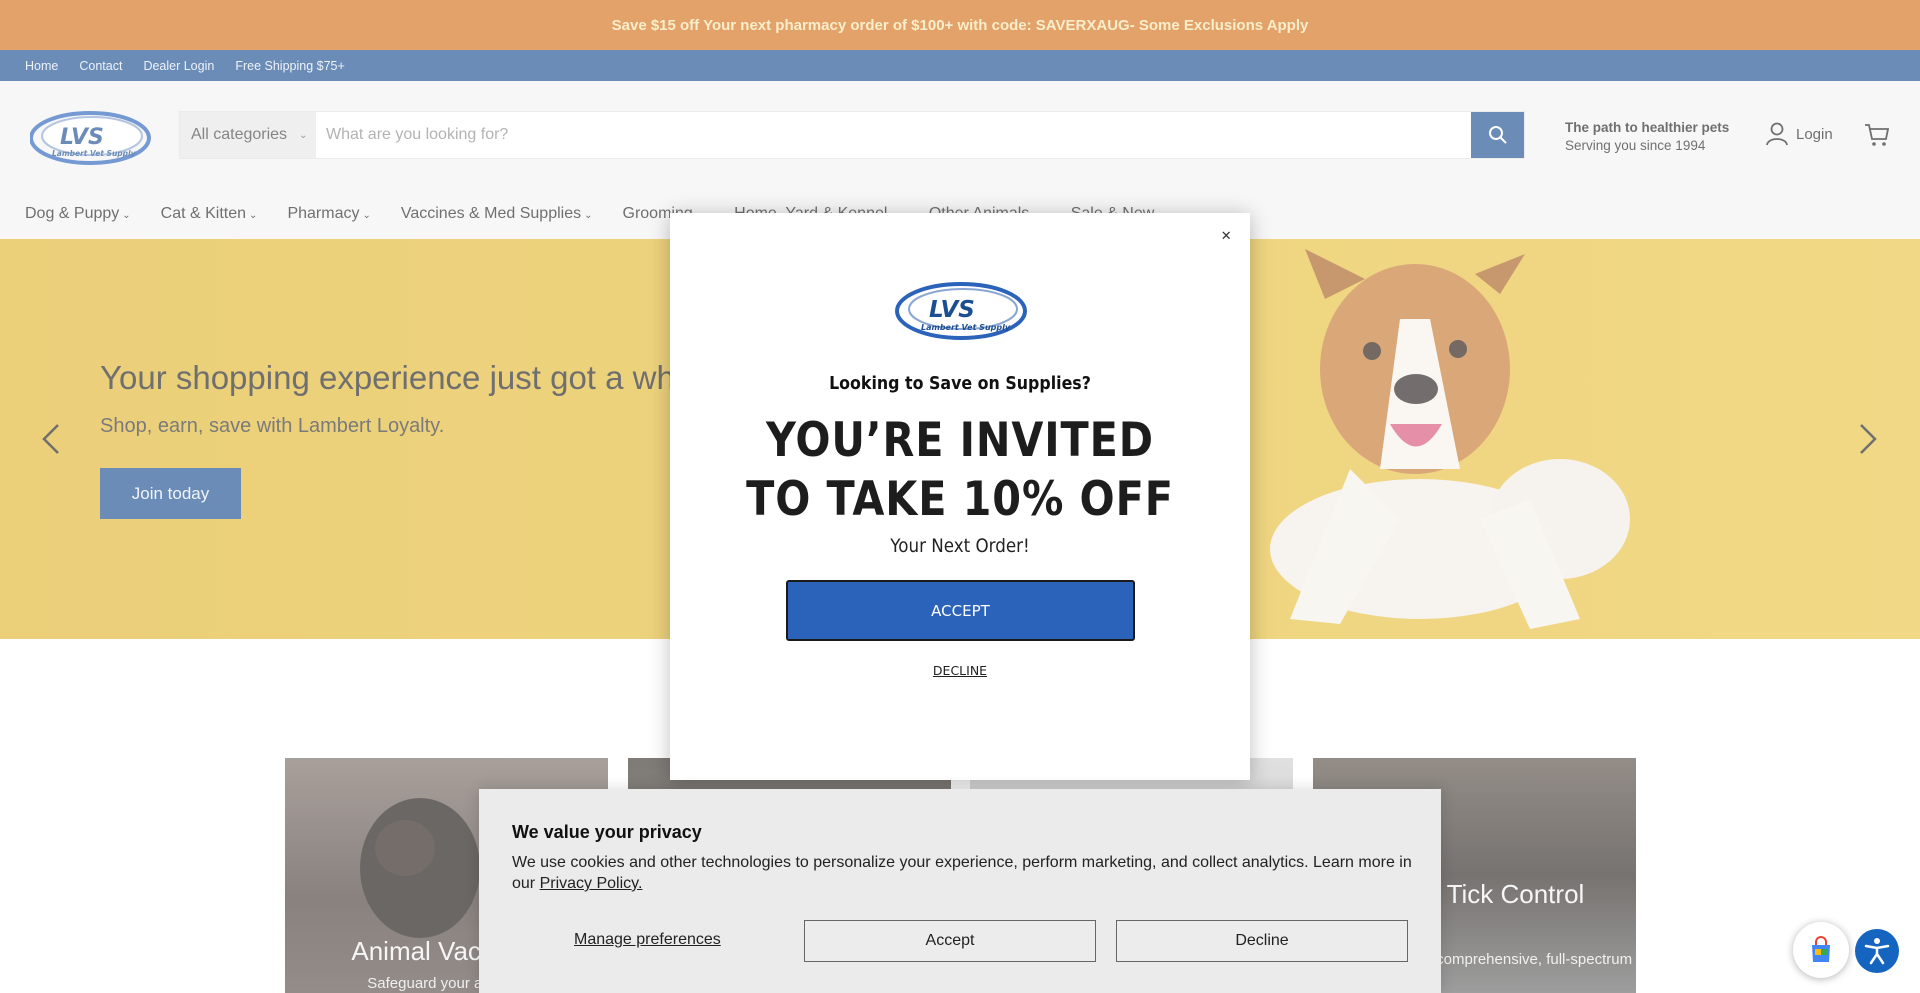 This screenshot has width=1920, height=993. I want to click on shopping-bag-icon, so click(1821, 949).